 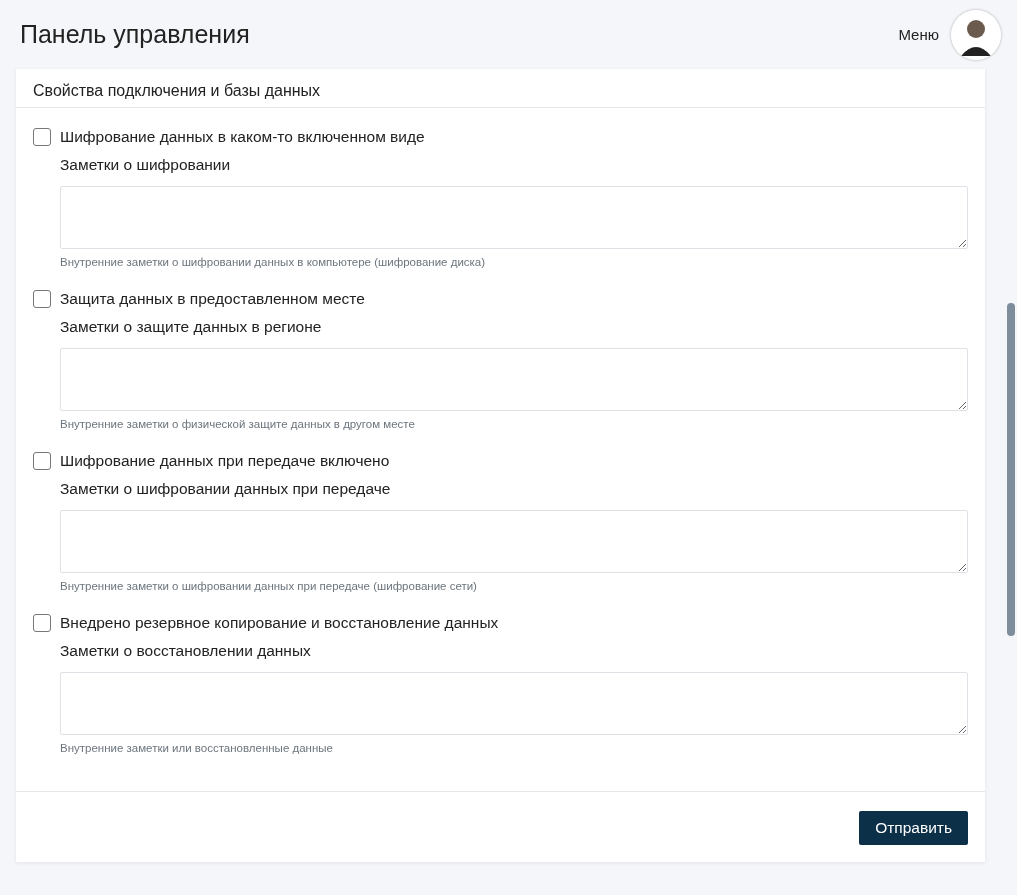 I want to click on field-label: Заметки о восстановлении данных, so click(x=186, y=651).